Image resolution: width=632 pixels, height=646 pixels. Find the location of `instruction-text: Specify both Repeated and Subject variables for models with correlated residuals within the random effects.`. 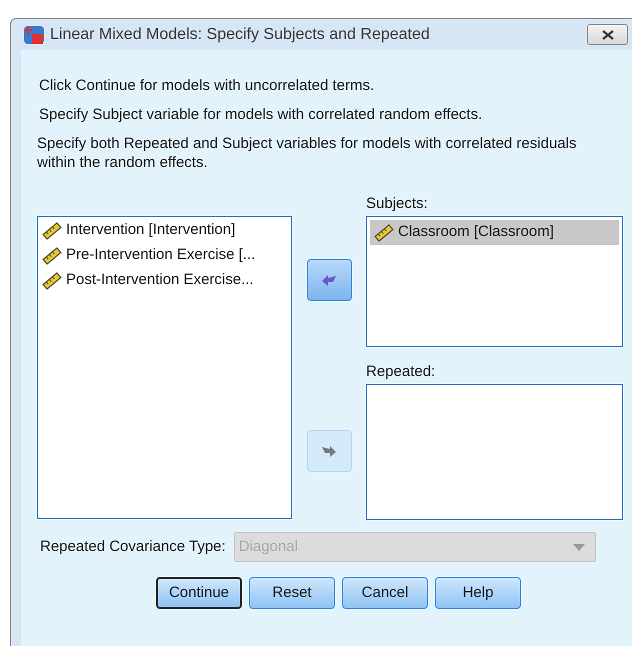

instruction-text: Specify both Repeated and Subject variables for models with correlated residuals within the random effects. is located at coordinates (307, 153).